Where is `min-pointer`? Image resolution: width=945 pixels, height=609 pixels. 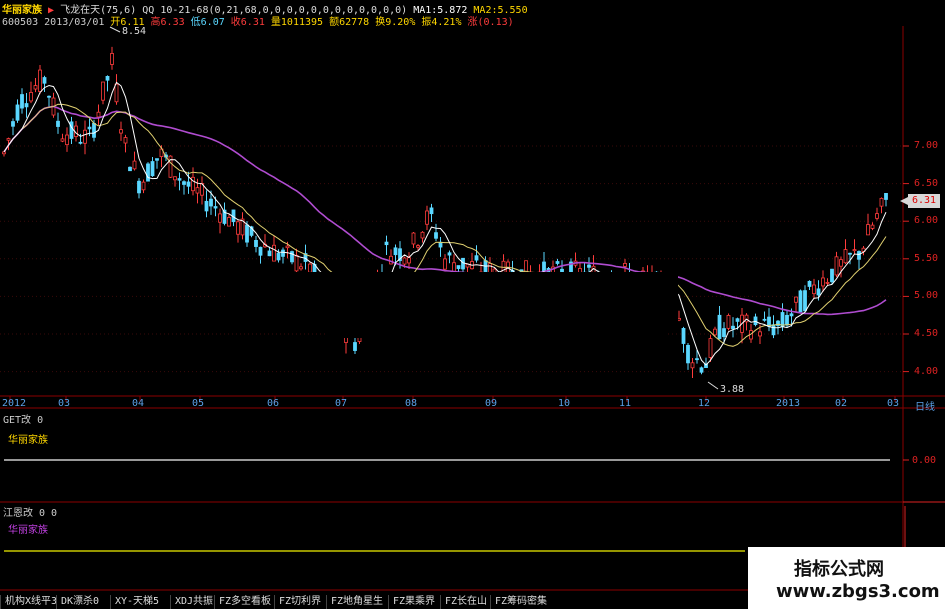 min-pointer is located at coordinates (713, 385).